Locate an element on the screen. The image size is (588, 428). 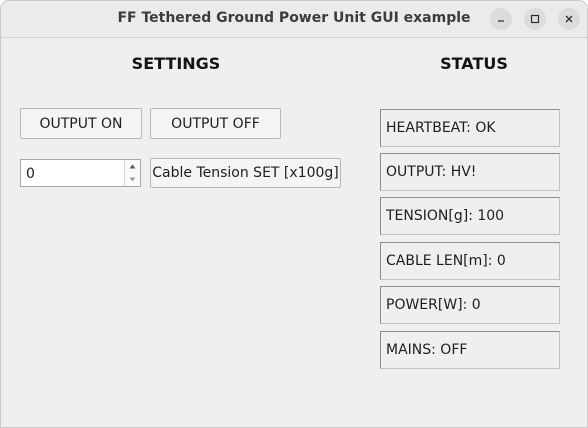
arrow-up-icon is located at coordinates (132, 166).